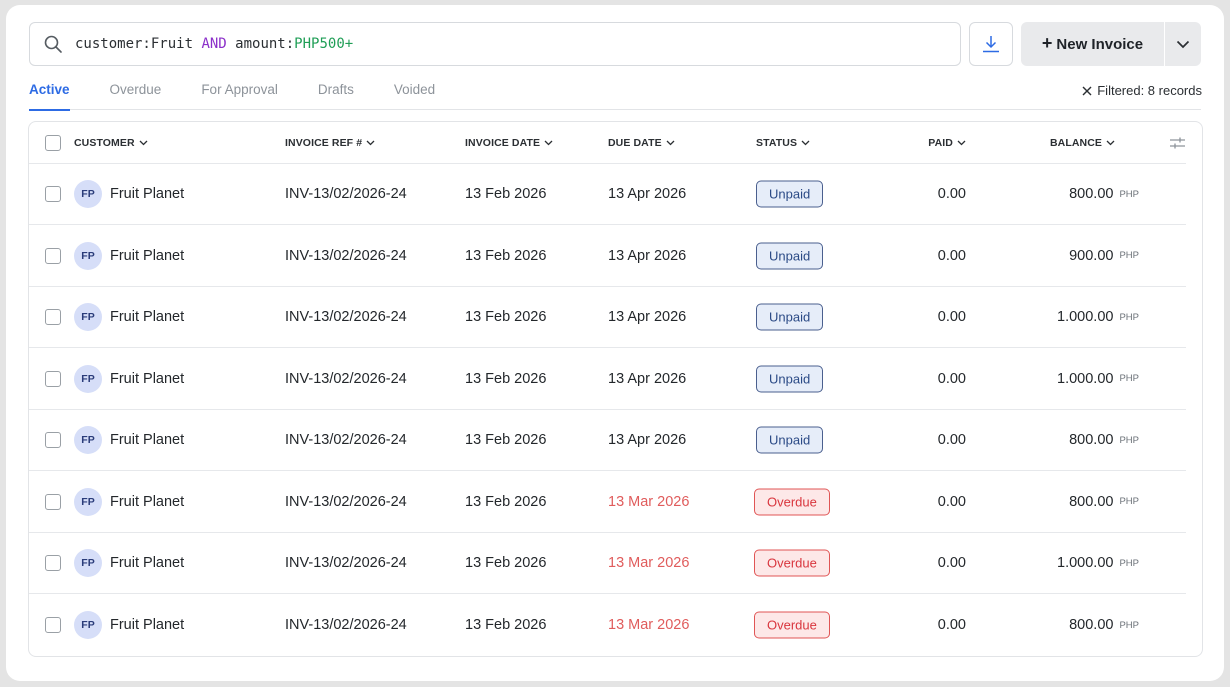 The height and width of the screenshot is (687, 1230). Describe the element at coordinates (790, 378) in the screenshot. I see `status-badge: Unpaid` at that location.